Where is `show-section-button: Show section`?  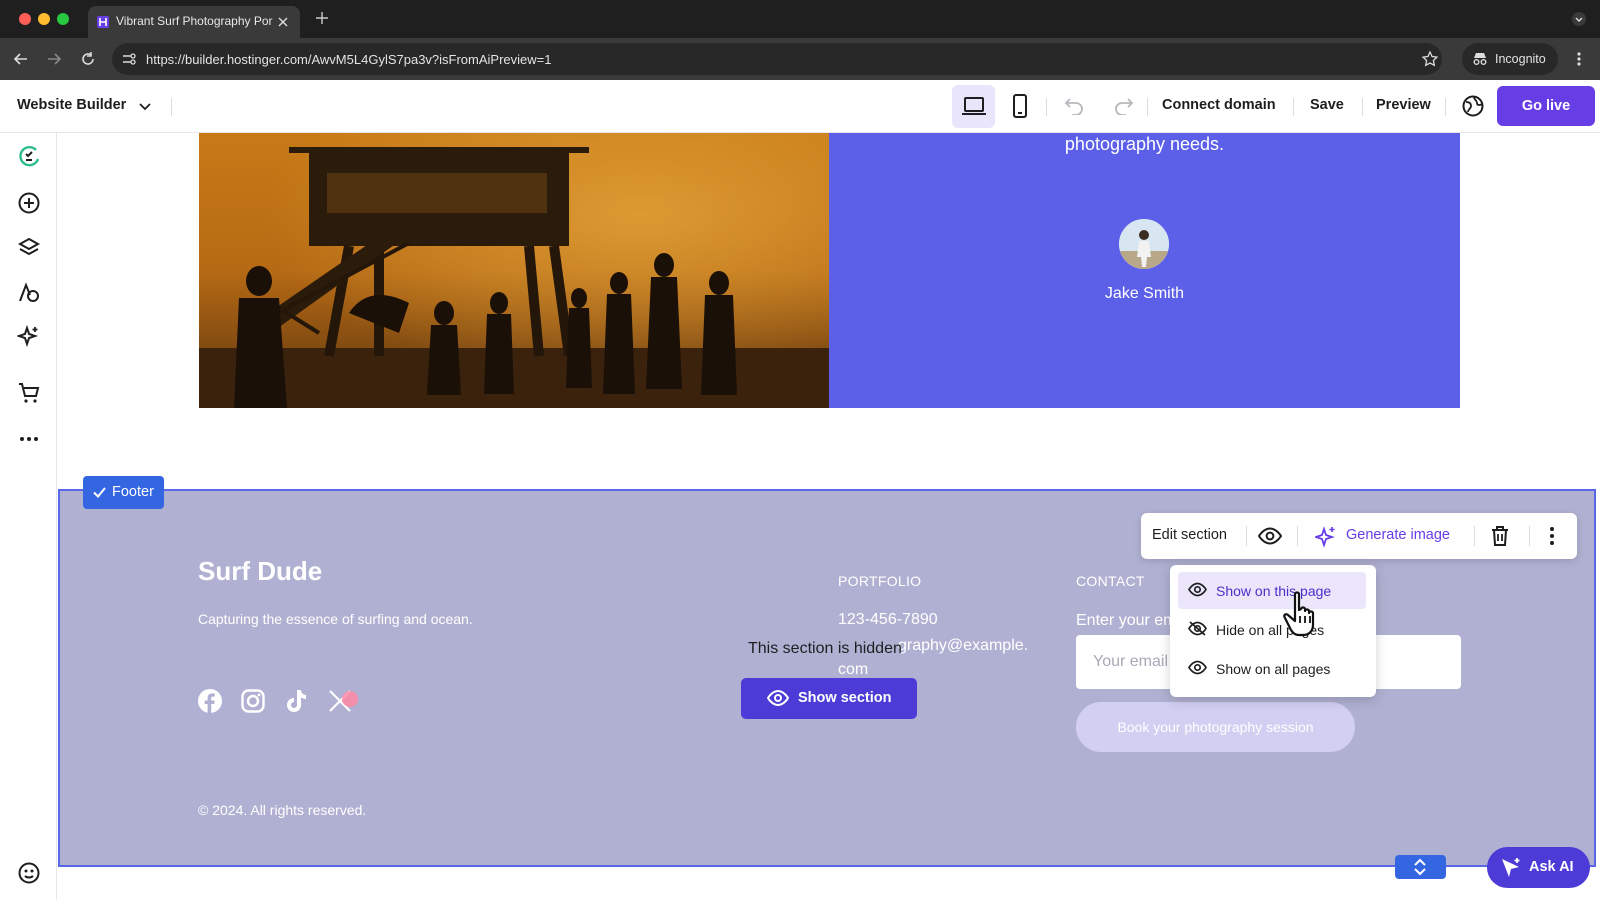 show-section-button: Show section is located at coordinates (829, 698).